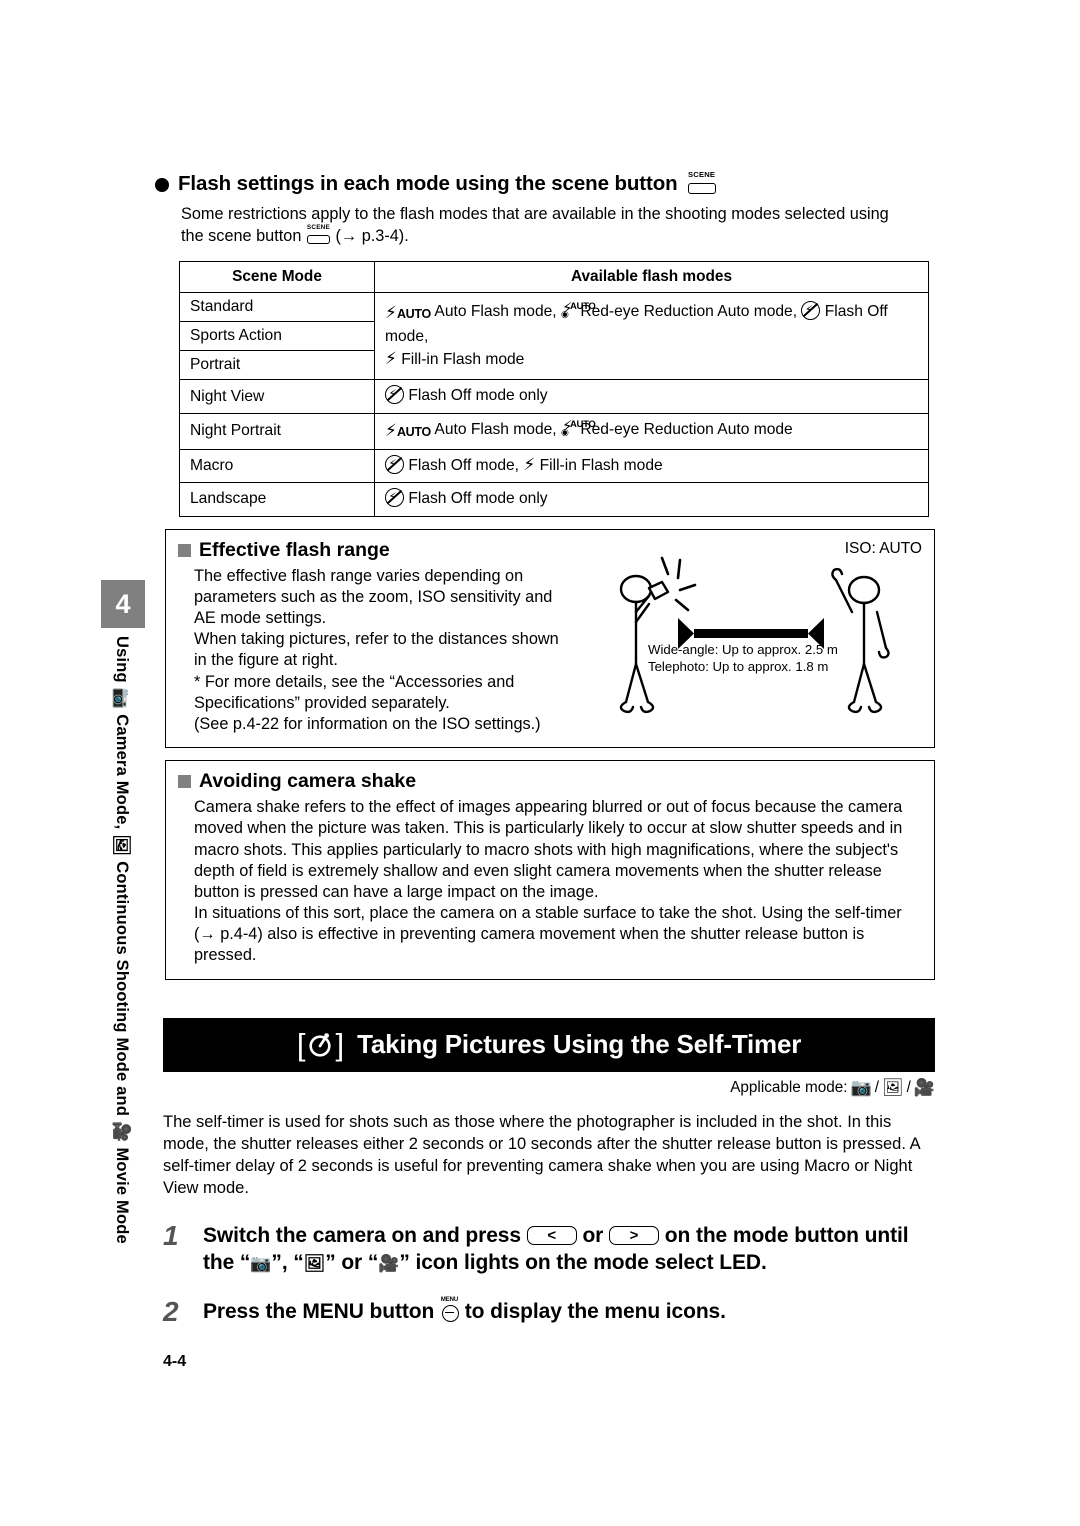 Image resolution: width=1080 pixels, height=1526 pixels. I want to click on flash-redeye-label: Red-eye Reduction Auto mode, so click(686, 429).